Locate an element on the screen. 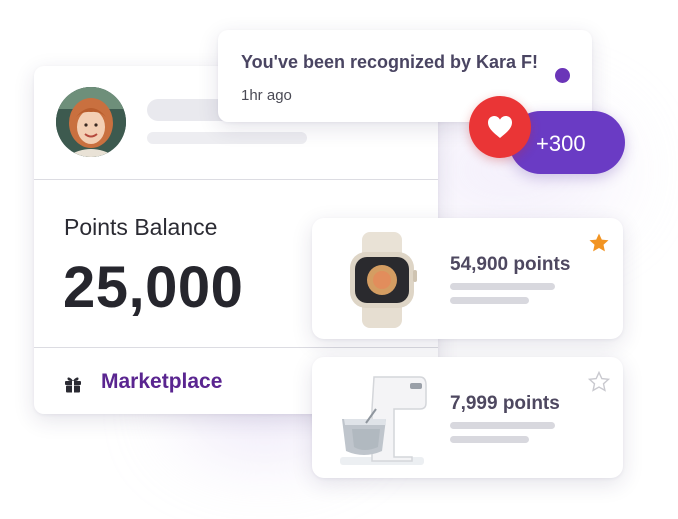 This screenshot has height=519, width=678. user-avatar-photo-icon is located at coordinates (91, 122).